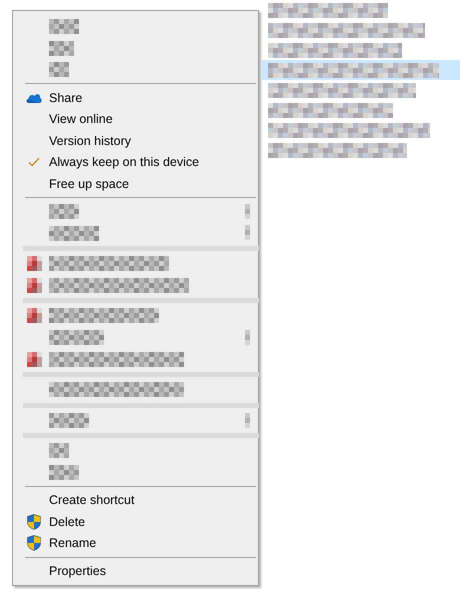 The image size is (460, 591). Describe the element at coordinates (135, 141) in the screenshot. I see `menu-item: Version history` at that location.